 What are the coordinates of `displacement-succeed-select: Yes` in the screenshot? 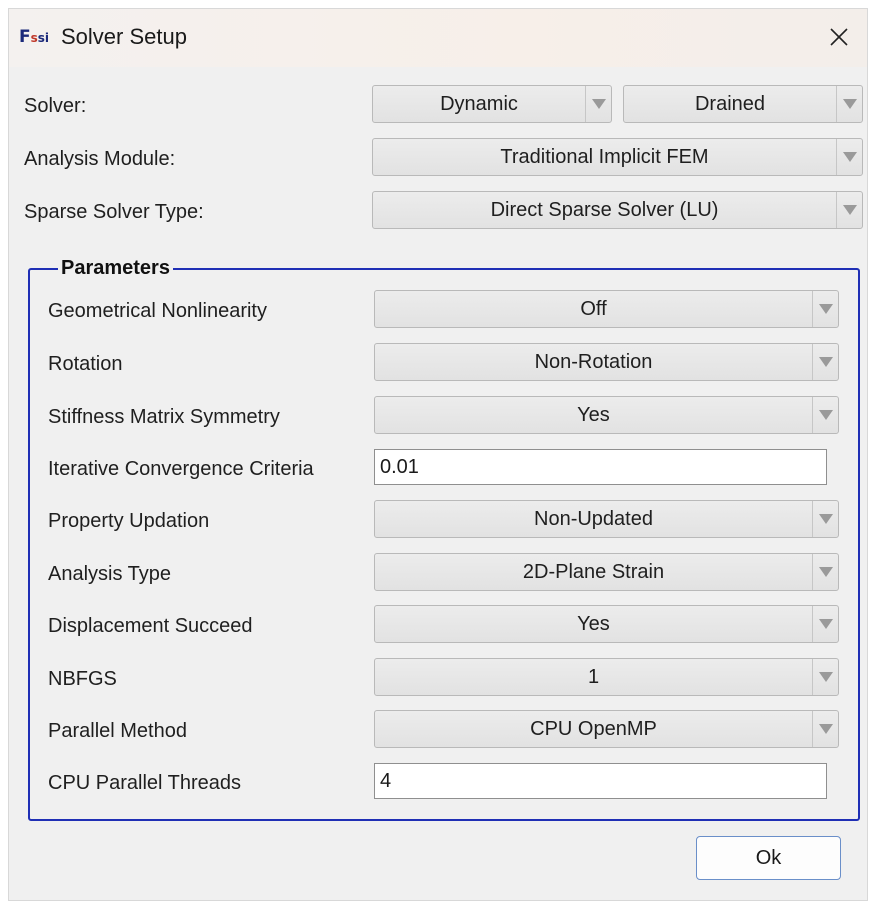 It's located at (606, 624).